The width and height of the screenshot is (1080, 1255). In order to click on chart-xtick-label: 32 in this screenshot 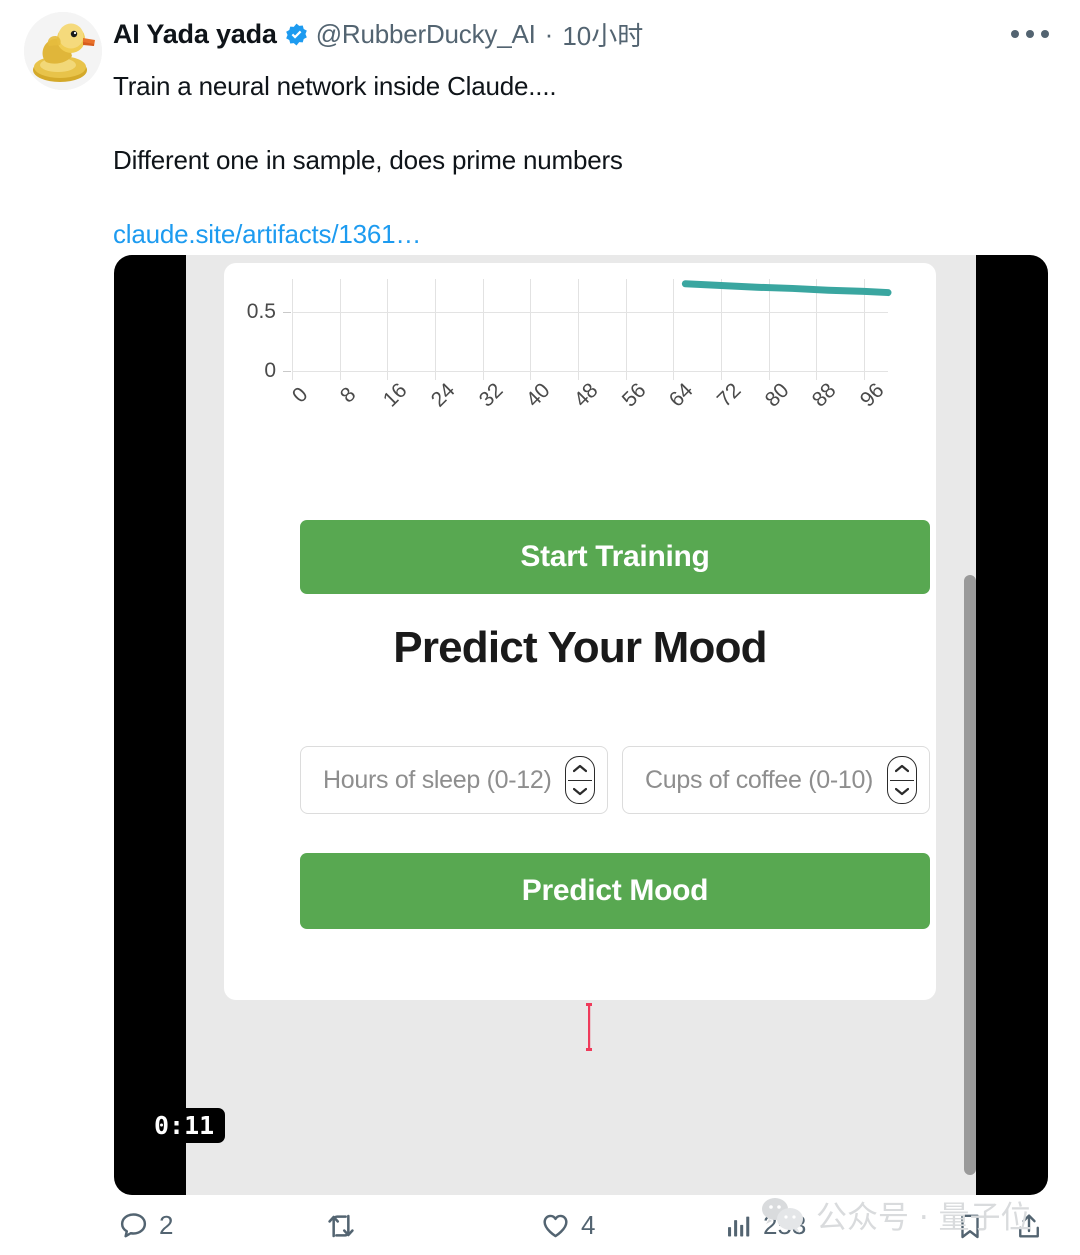, I will do `click(491, 395)`.